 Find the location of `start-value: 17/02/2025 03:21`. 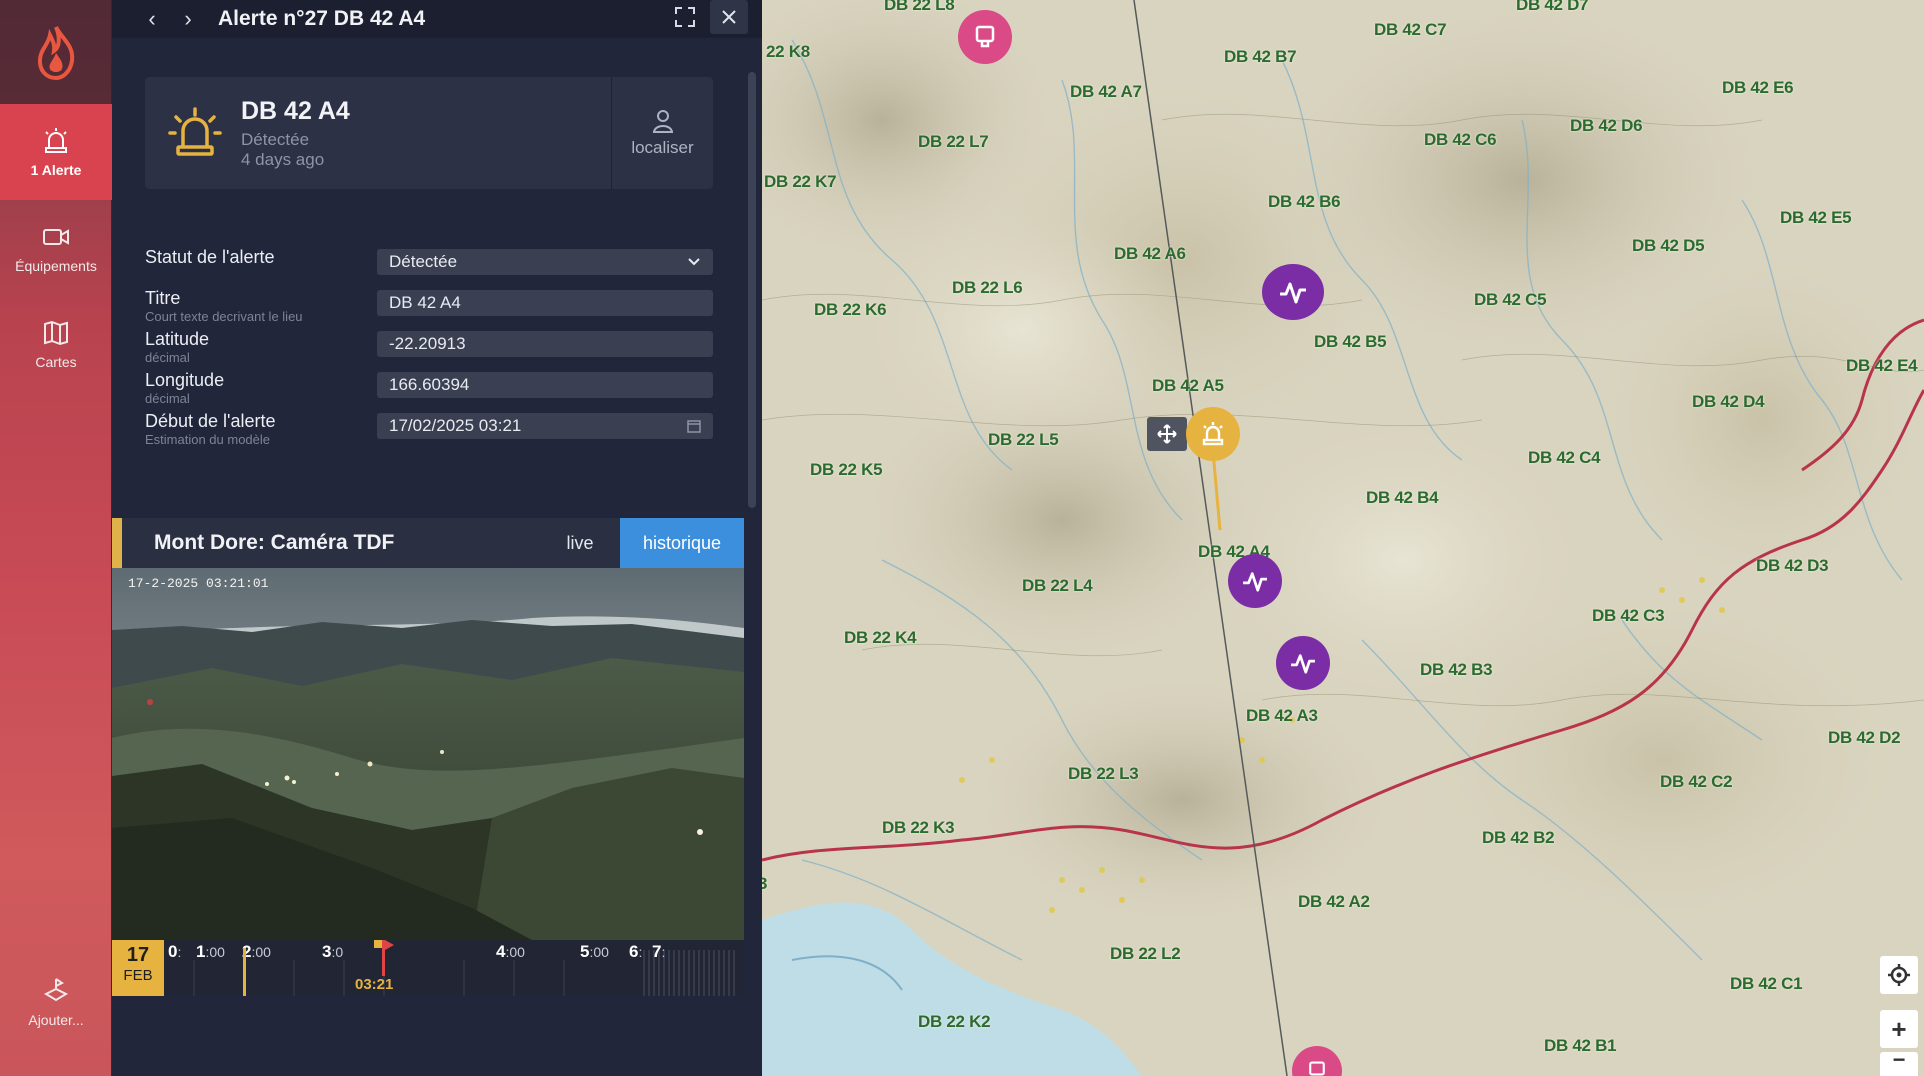

start-value: 17/02/2025 03:21 is located at coordinates (455, 425).